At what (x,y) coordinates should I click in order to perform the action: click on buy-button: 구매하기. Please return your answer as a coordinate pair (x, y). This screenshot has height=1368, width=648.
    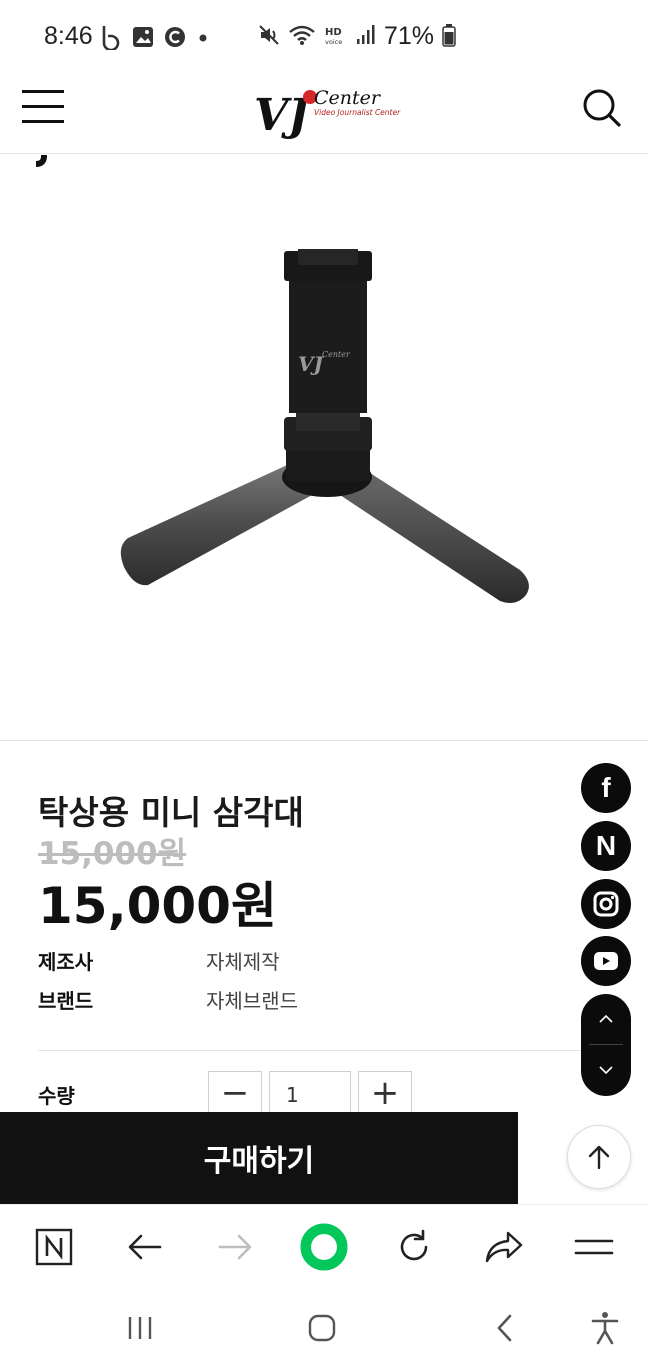
    Looking at the image, I should click on (259, 1158).